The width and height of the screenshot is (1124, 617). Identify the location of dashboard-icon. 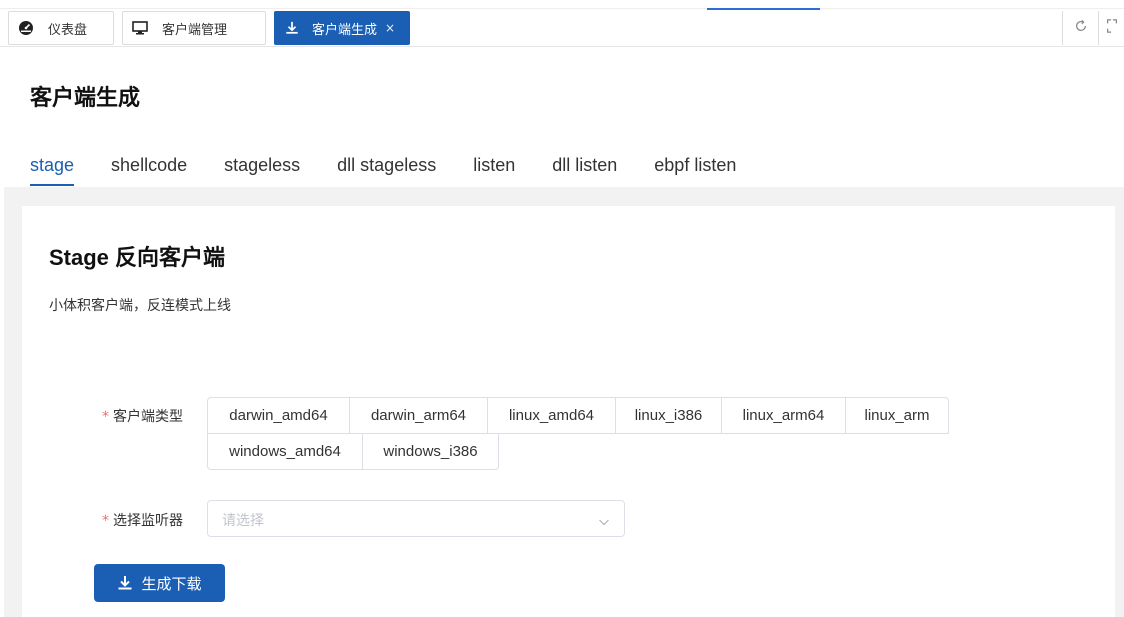
(26, 28).